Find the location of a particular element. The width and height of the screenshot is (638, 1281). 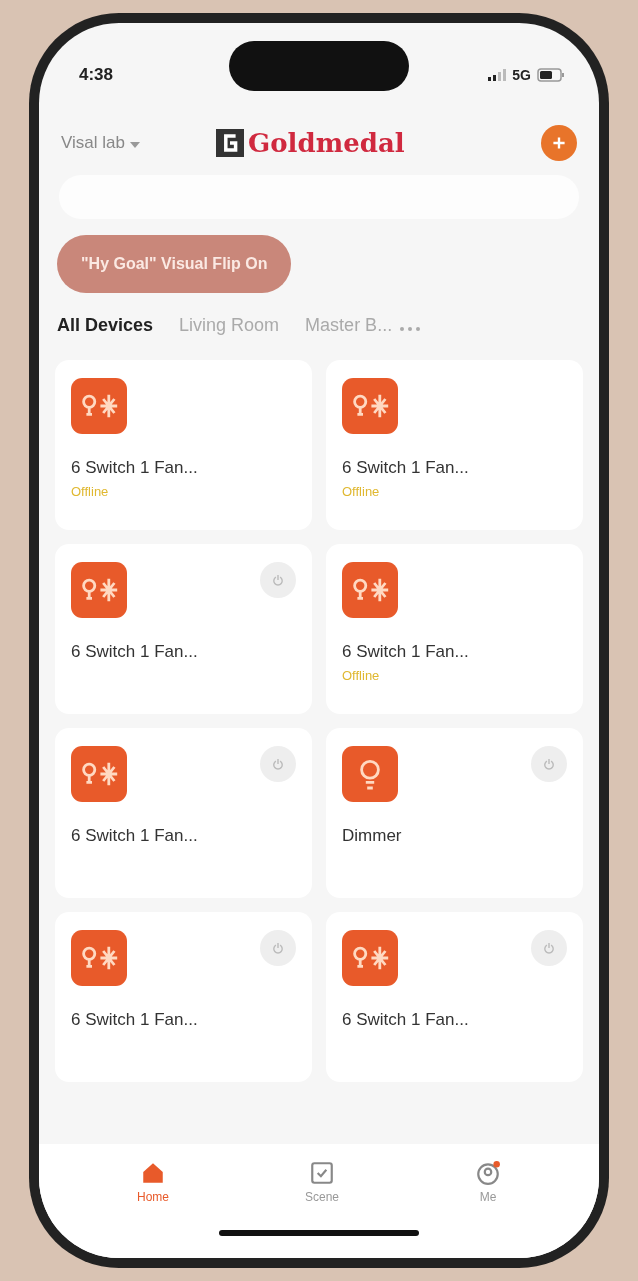

add-button is located at coordinates (559, 143).